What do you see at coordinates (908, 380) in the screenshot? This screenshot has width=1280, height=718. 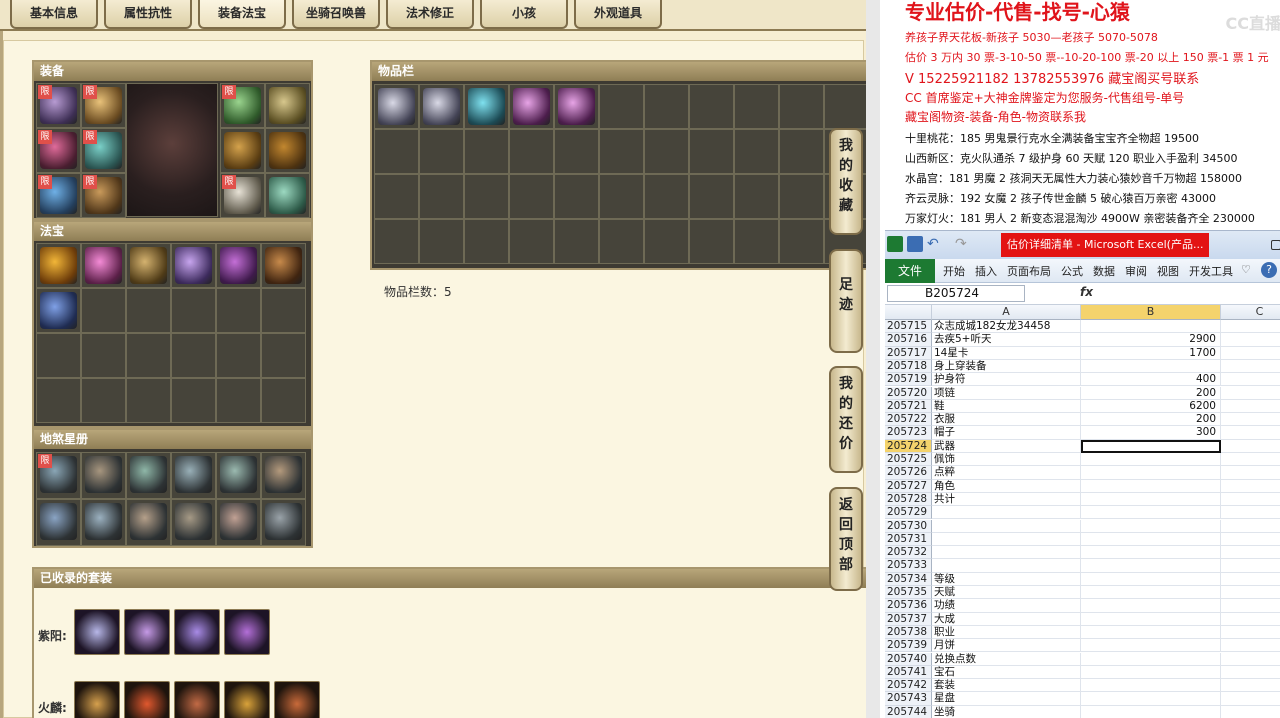 I see `row-header: 205719` at bounding box center [908, 380].